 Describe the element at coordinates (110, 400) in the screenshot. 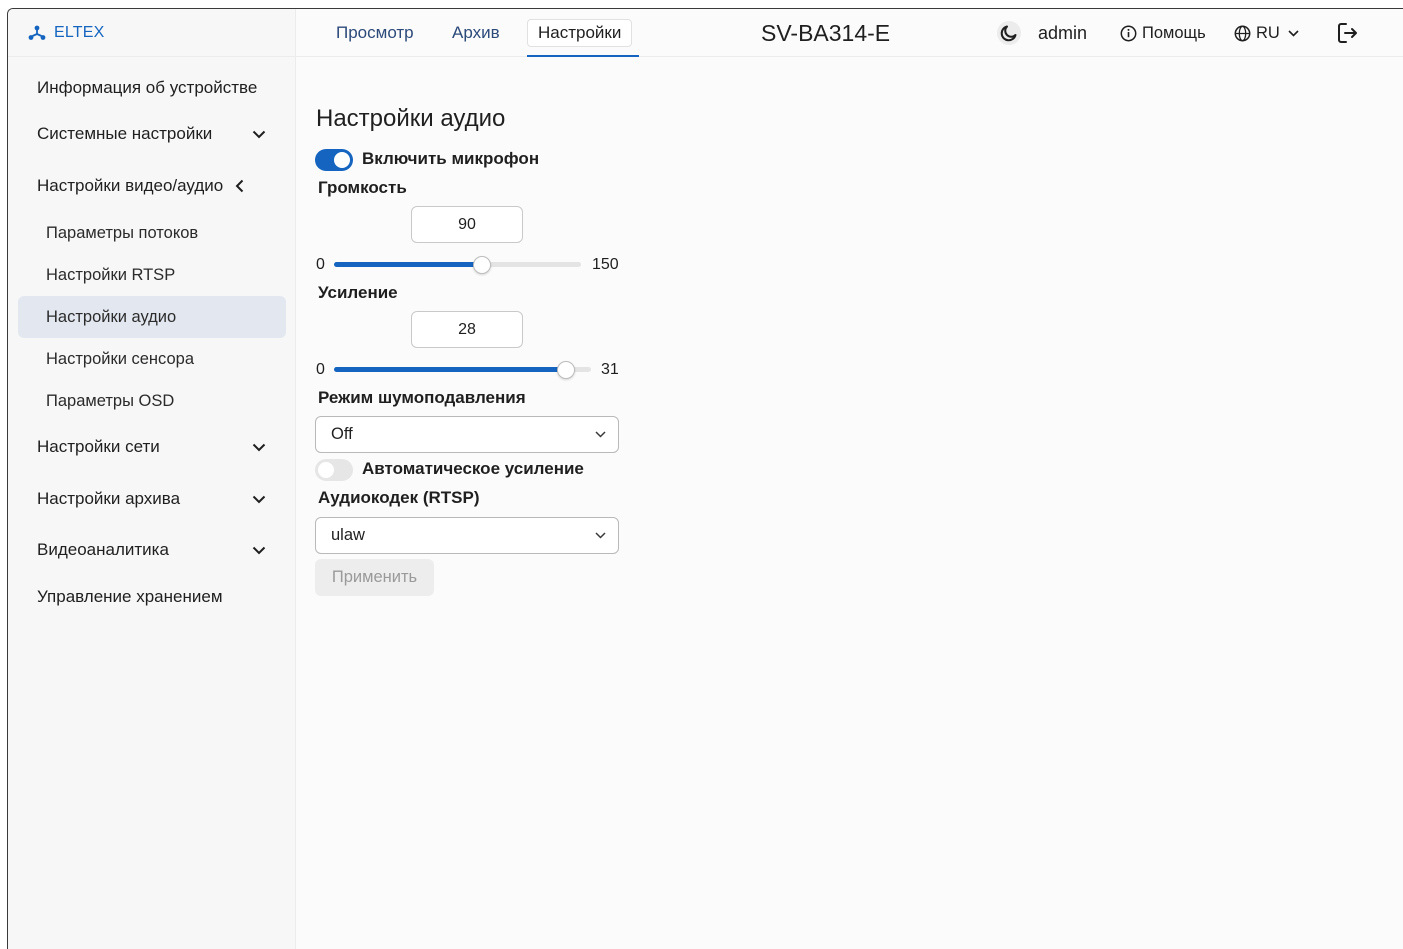

I see `sidebar-item-label: Параметры OSD` at that location.